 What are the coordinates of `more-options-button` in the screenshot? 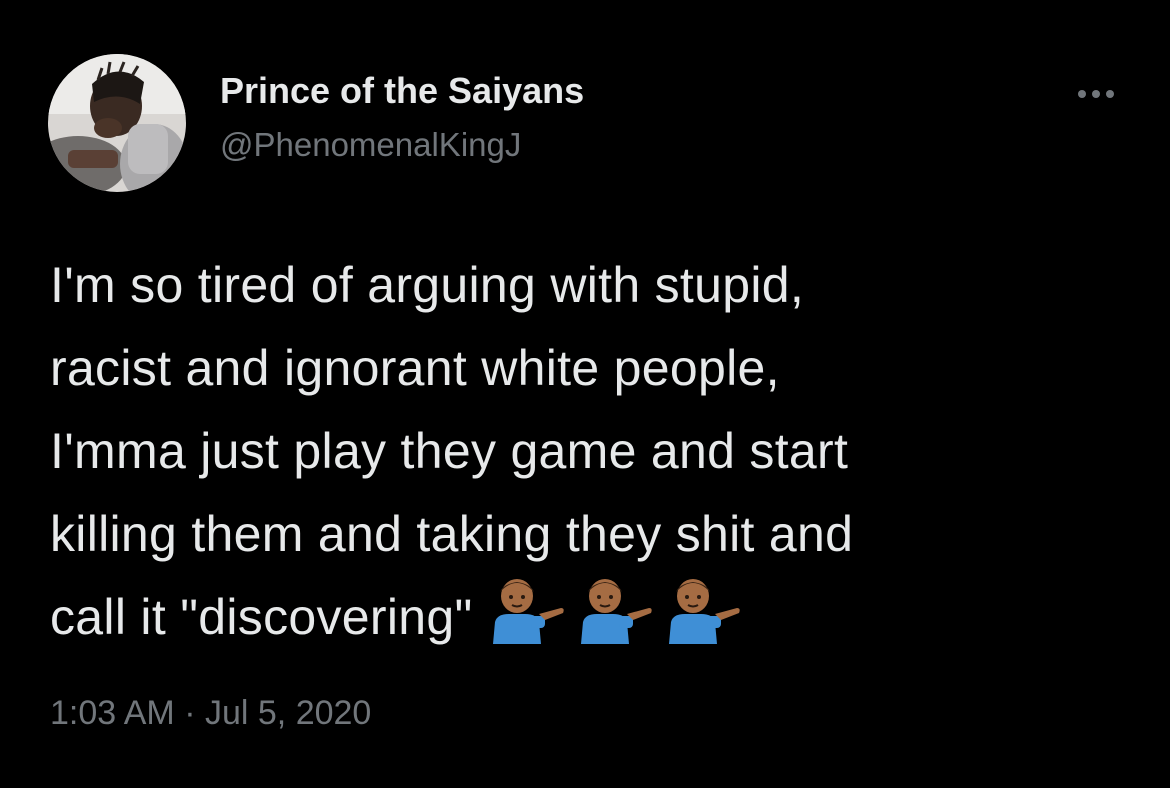 It's located at (1096, 94).